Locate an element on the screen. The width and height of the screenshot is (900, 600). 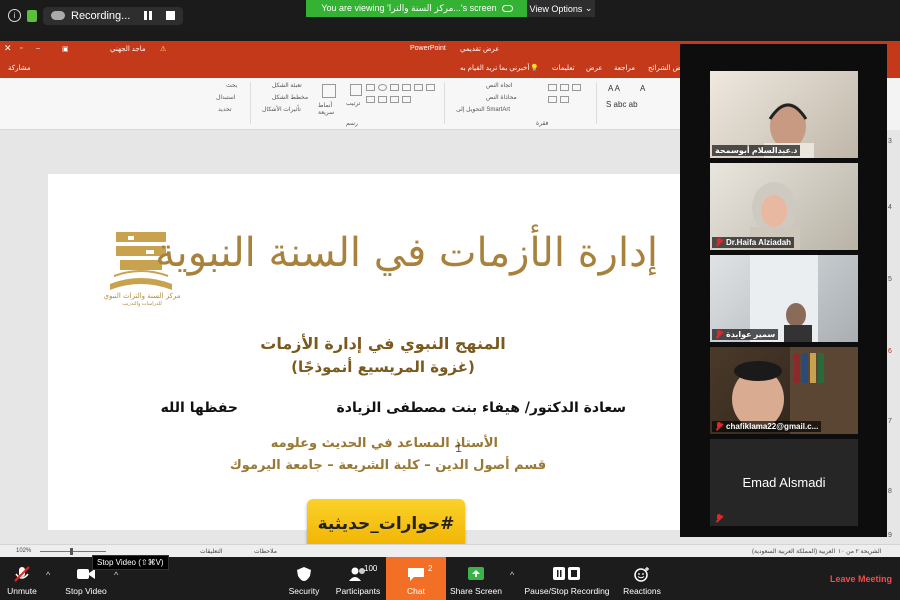
author-position: الأستاذ المساعد في الحديث وعلومه is located at coordinates (384, 443).